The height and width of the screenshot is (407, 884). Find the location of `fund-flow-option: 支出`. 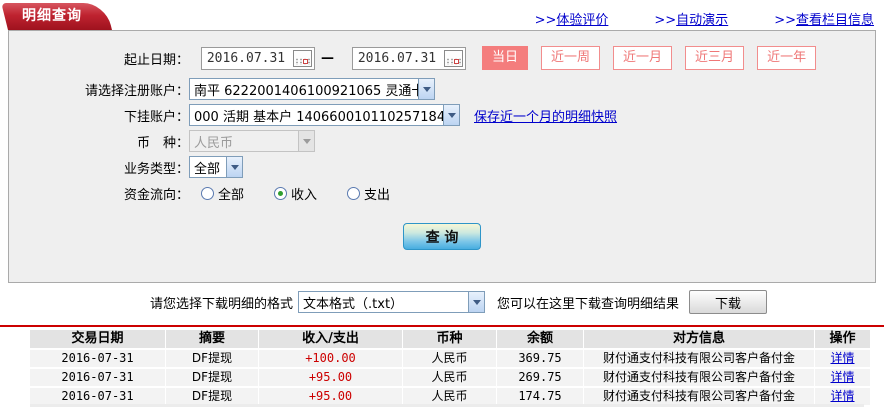

fund-flow-option: 支出 is located at coordinates (368, 193).